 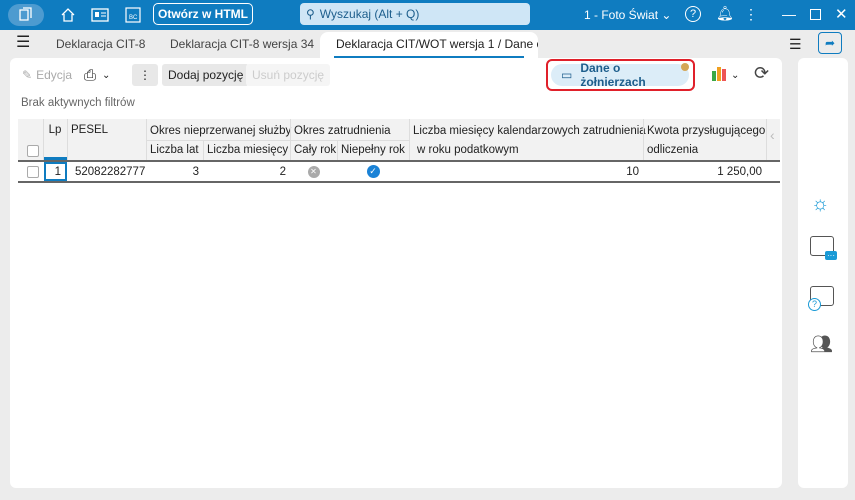 What do you see at coordinates (704, 171) in the screenshot?
I see `cell-amount: 1 250,00` at bounding box center [704, 171].